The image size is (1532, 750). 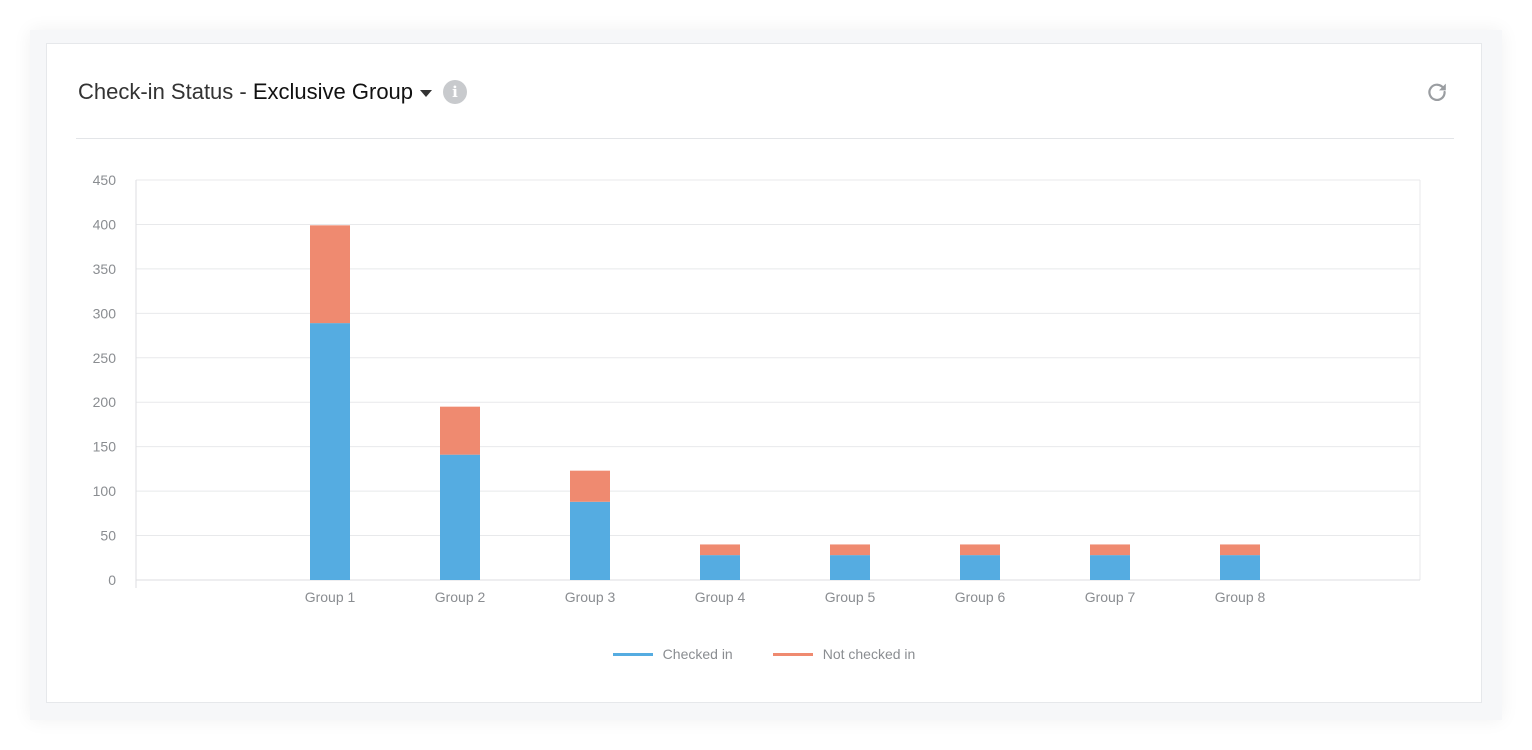 I want to click on y-tick-label: 50, so click(x=108, y=536).